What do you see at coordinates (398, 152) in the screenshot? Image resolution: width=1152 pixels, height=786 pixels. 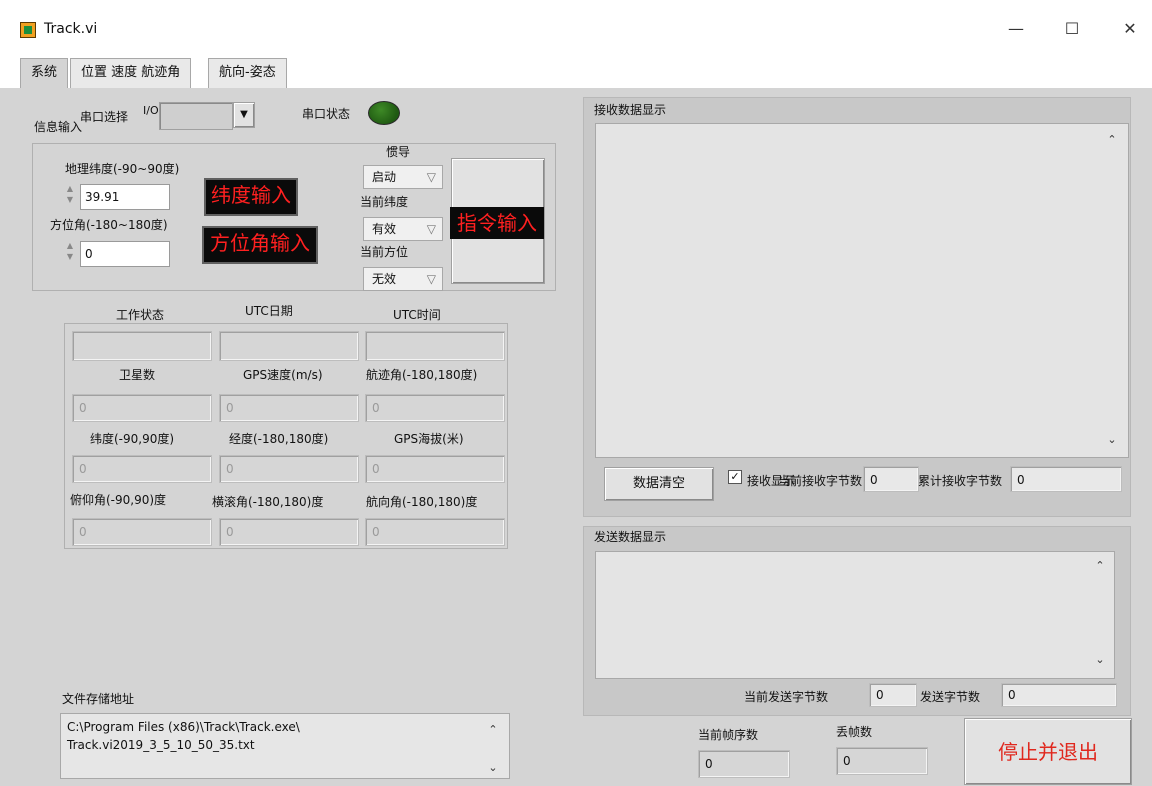 I see `ins-label: 惯导` at bounding box center [398, 152].